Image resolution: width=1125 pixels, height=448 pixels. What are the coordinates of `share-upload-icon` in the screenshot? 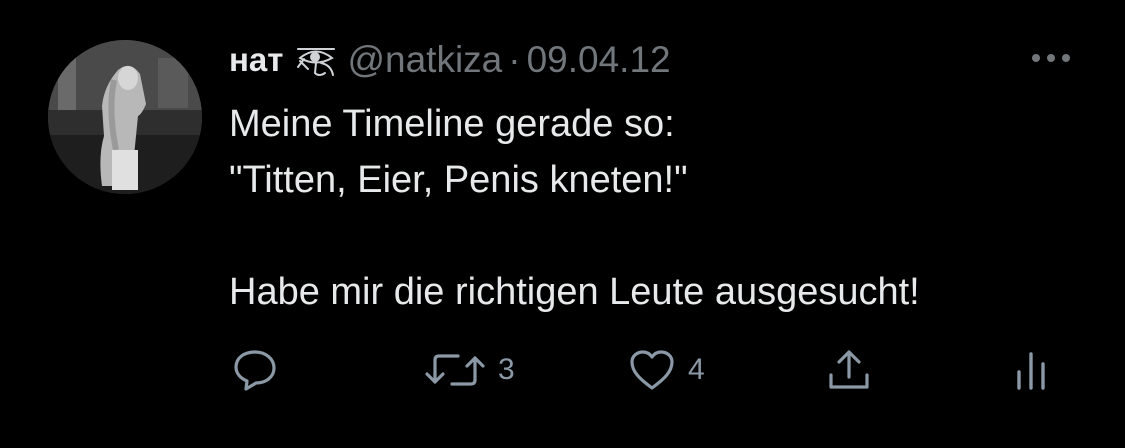 It's located at (849, 369).